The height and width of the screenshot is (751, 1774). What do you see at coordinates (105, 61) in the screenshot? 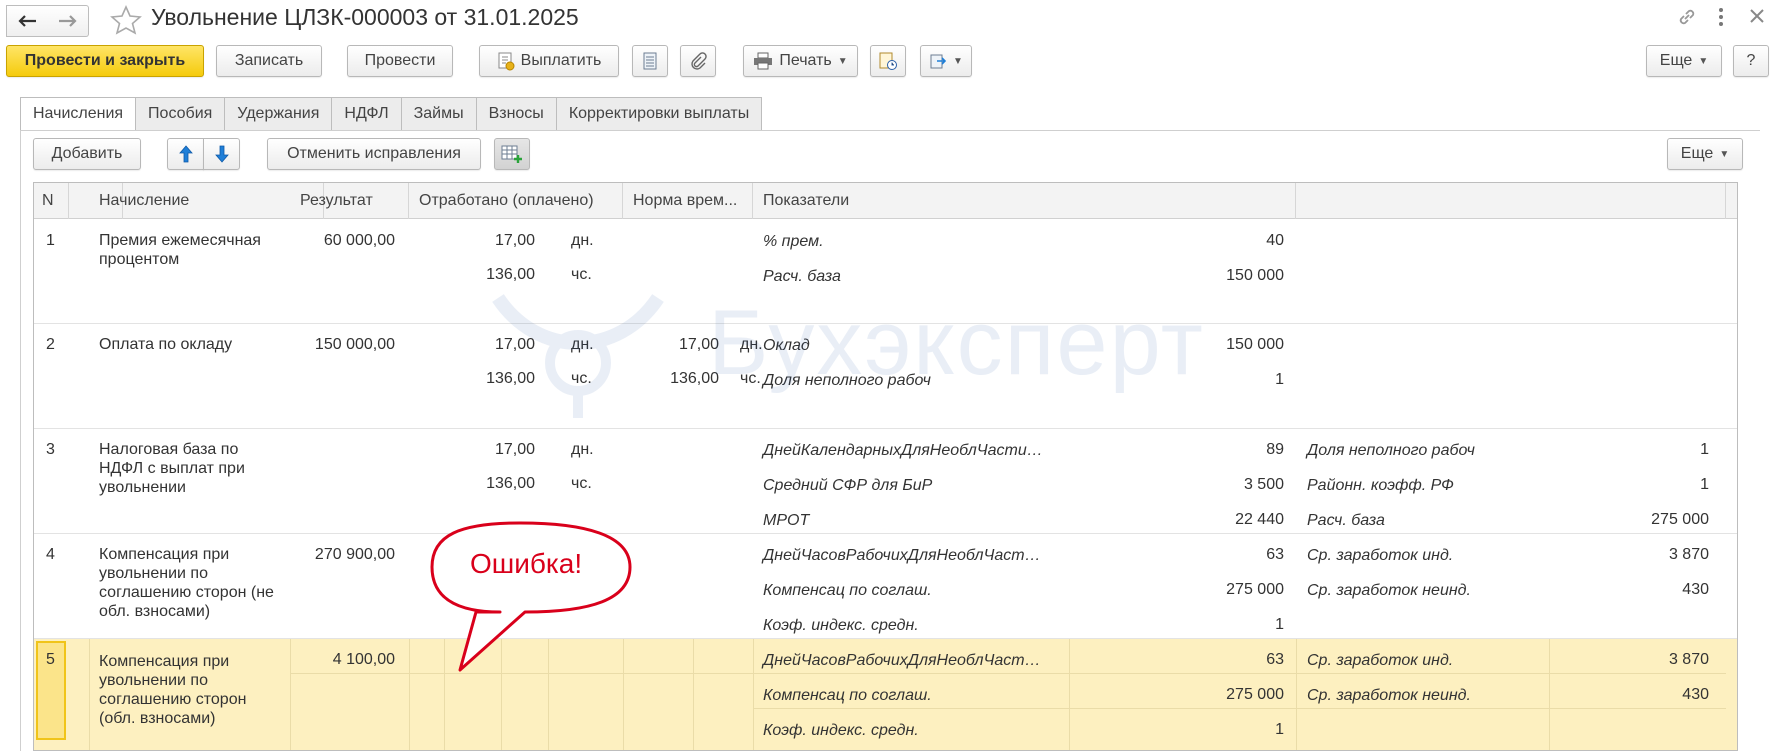
I see `post-and-close-button: Провести и закрыть` at bounding box center [105, 61].